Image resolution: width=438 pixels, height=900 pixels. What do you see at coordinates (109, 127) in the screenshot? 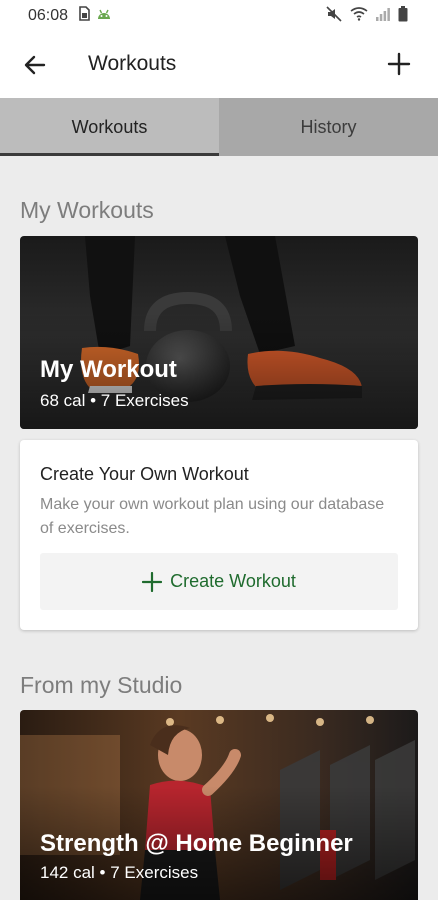
I see `tab-workouts: Workouts` at bounding box center [109, 127].